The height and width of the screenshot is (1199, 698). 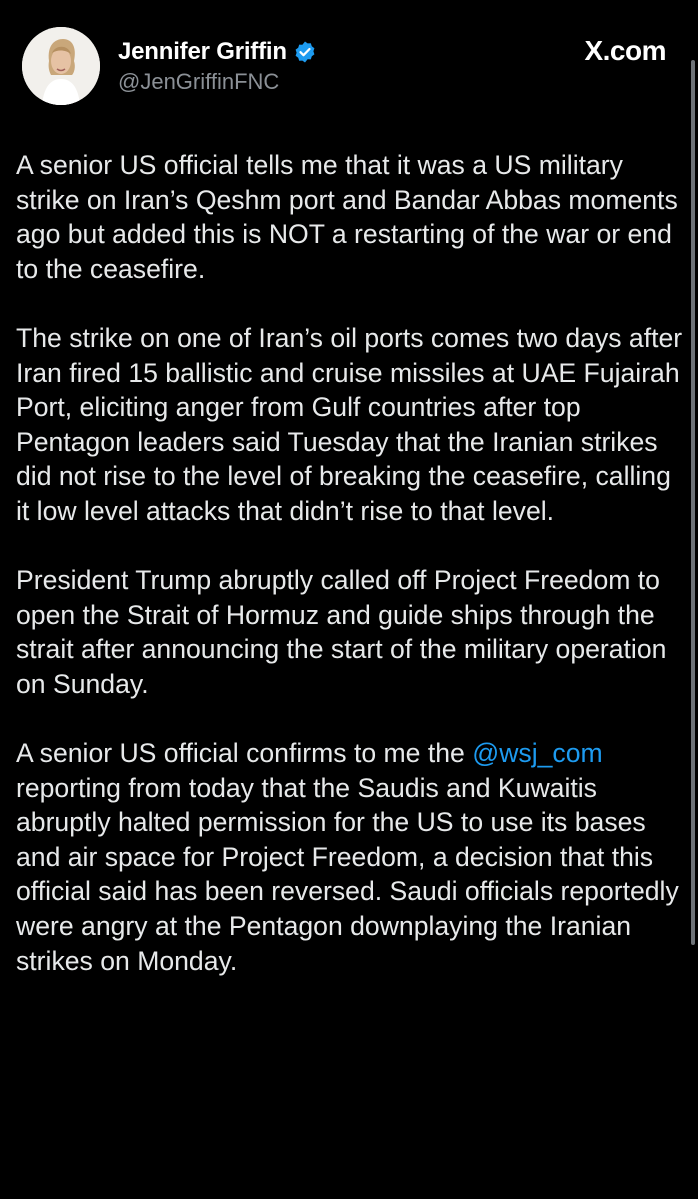 What do you see at coordinates (217, 82) in the screenshot?
I see `author-handle: @JenGriffinFNC` at bounding box center [217, 82].